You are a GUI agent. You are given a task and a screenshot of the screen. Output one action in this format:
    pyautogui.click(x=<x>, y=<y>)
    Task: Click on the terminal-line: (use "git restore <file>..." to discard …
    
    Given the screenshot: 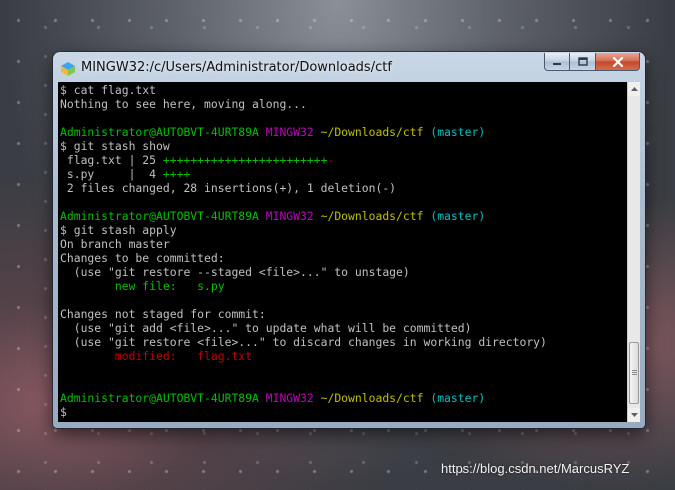 What is the action you would take?
    pyautogui.click(x=303, y=342)
    